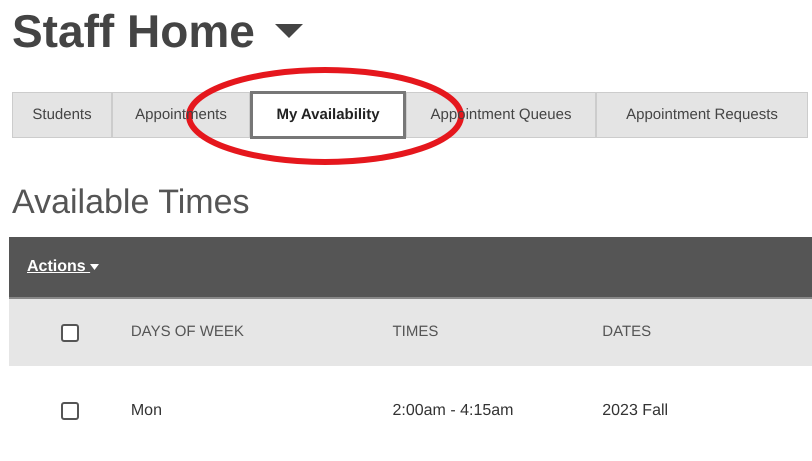 Image resolution: width=812 pixels, height=461 pixels. Describe the element at coordinates (187, 331) in the screenshot. I see `column-header: DAYS OF WEEK` at that location.